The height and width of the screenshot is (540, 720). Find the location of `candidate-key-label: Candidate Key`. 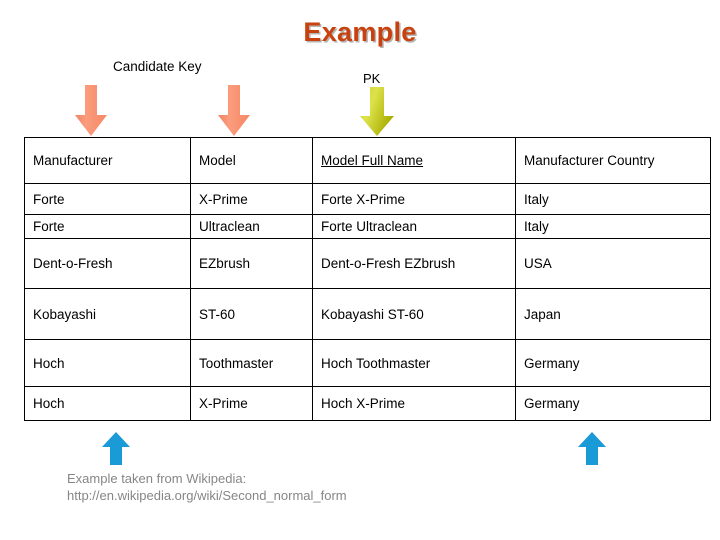

candidate-key-label: Candidate Key is located at coordinates (157, 66).